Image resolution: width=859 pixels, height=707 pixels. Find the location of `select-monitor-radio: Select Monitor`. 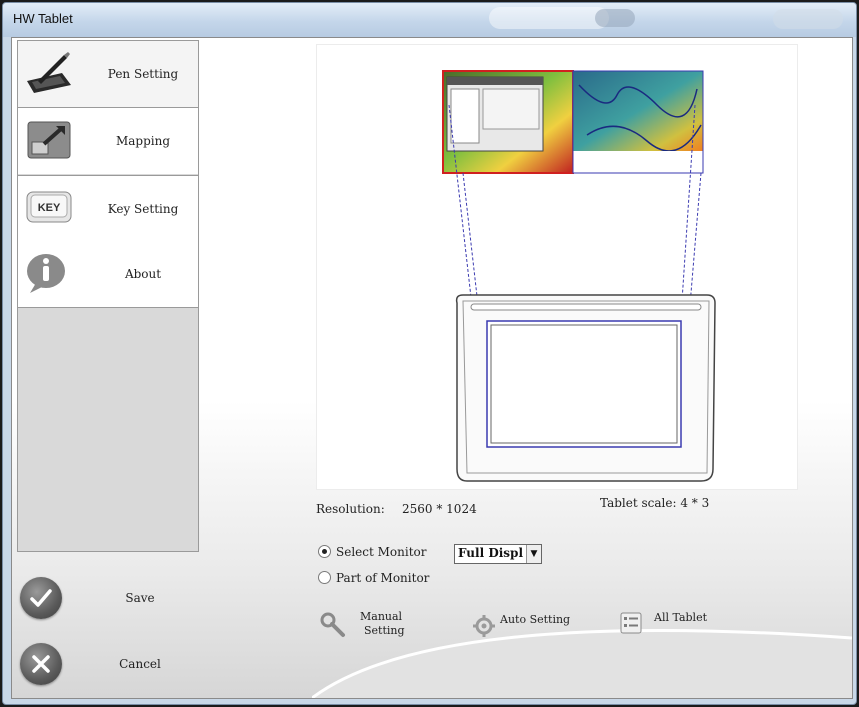

select-monitor-radio: Select Monitor is located at coordinates (372, 554).